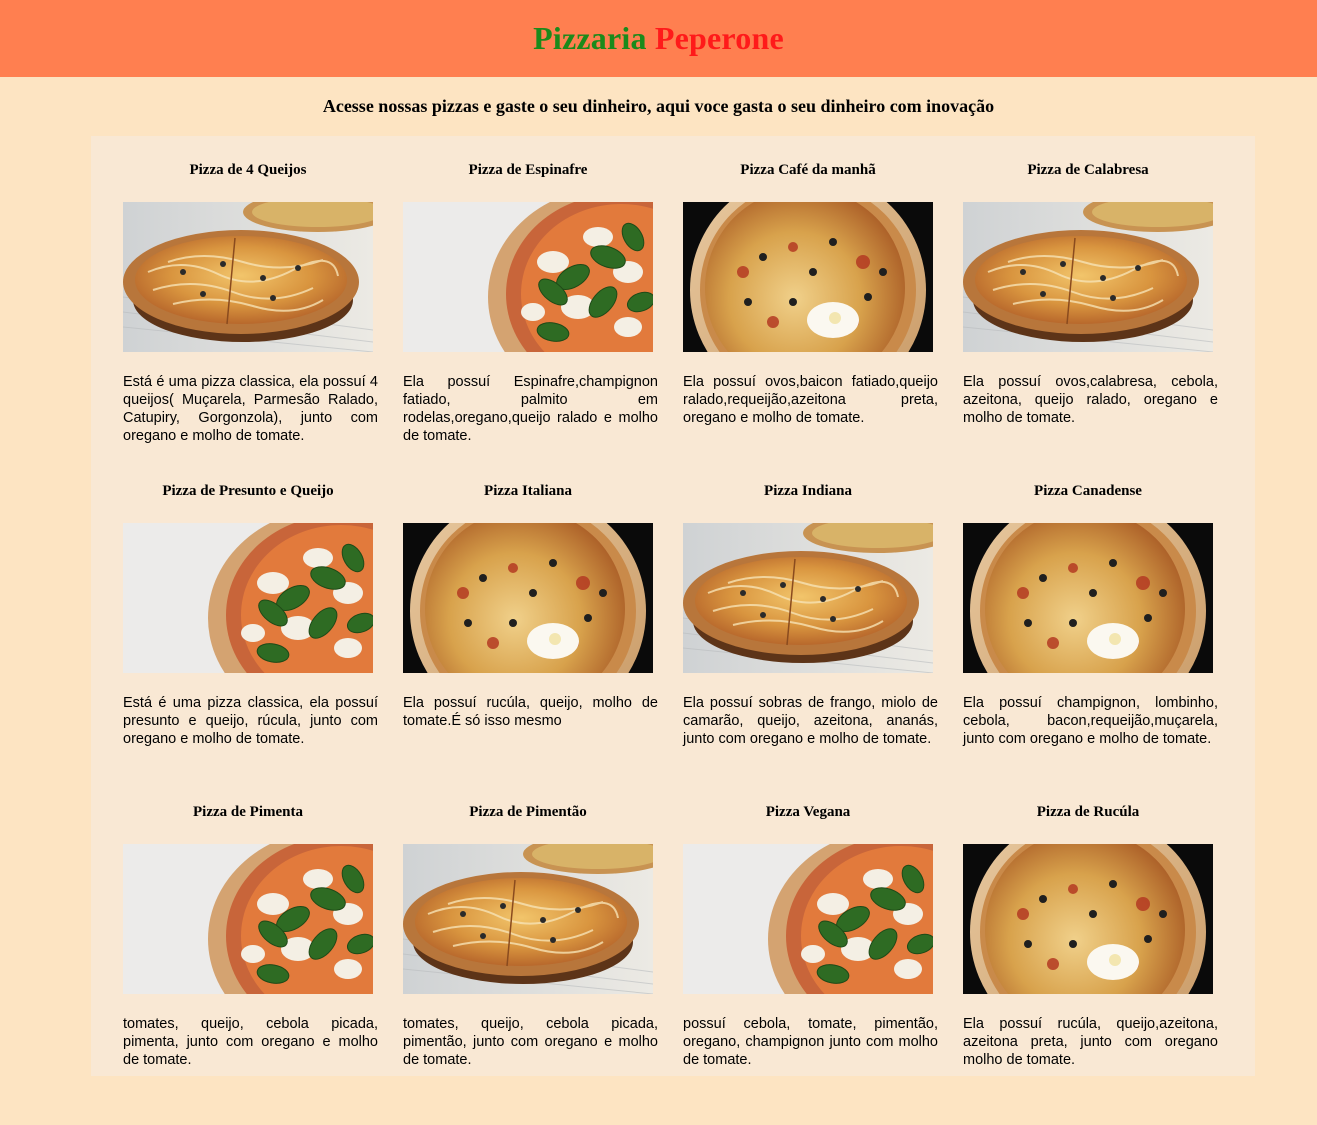 The height and width of the screenshot is (1125, 1317). I want to click on site-title-part1: Pizzaria, so click(590, 38).